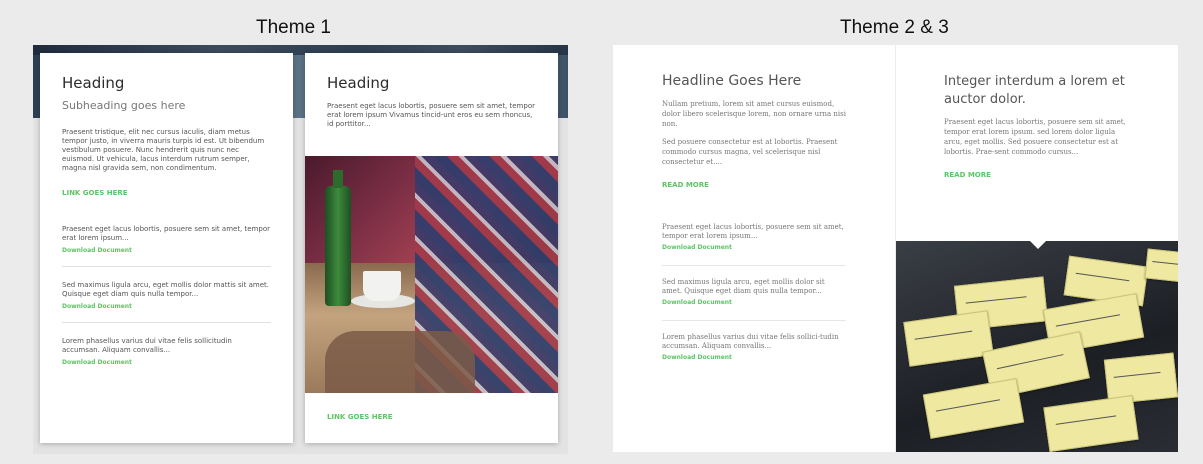 This screenshot has width=1203, height=464. Describe the element at coordinates (431, 274) in the screenshot. I see `cafe-table-photo` at that location.